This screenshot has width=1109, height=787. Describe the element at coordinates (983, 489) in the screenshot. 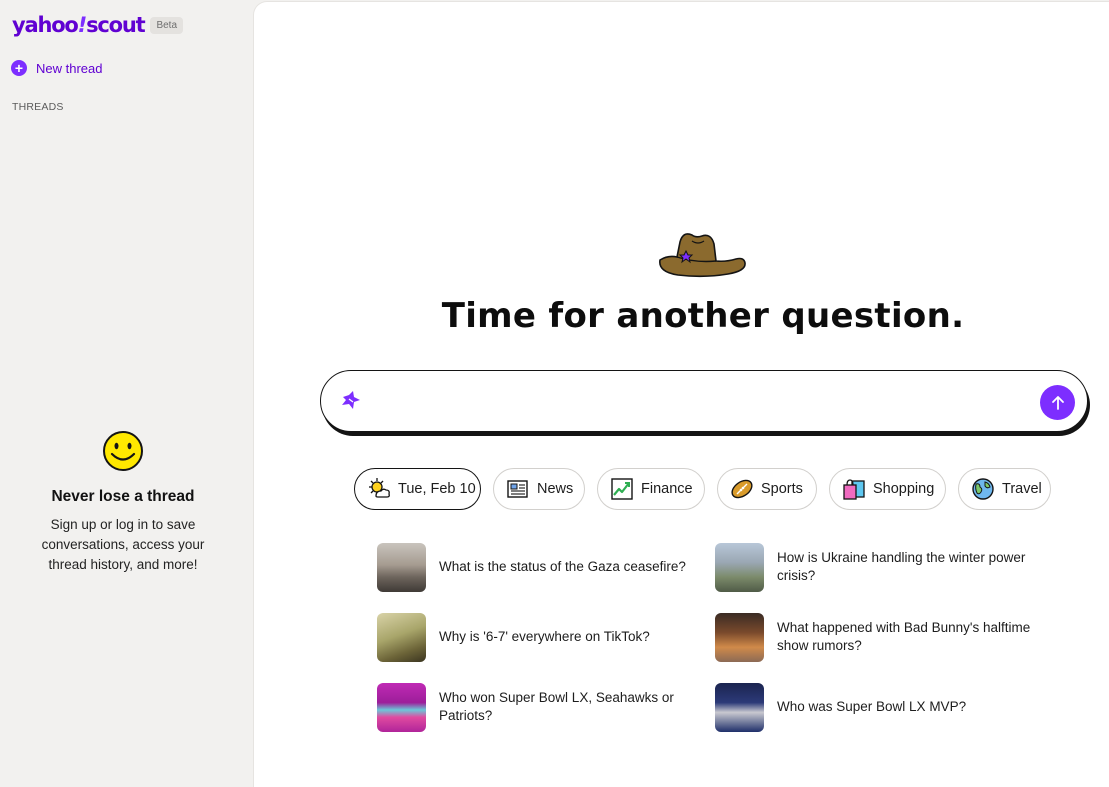

I see `globe-icon` at that location.